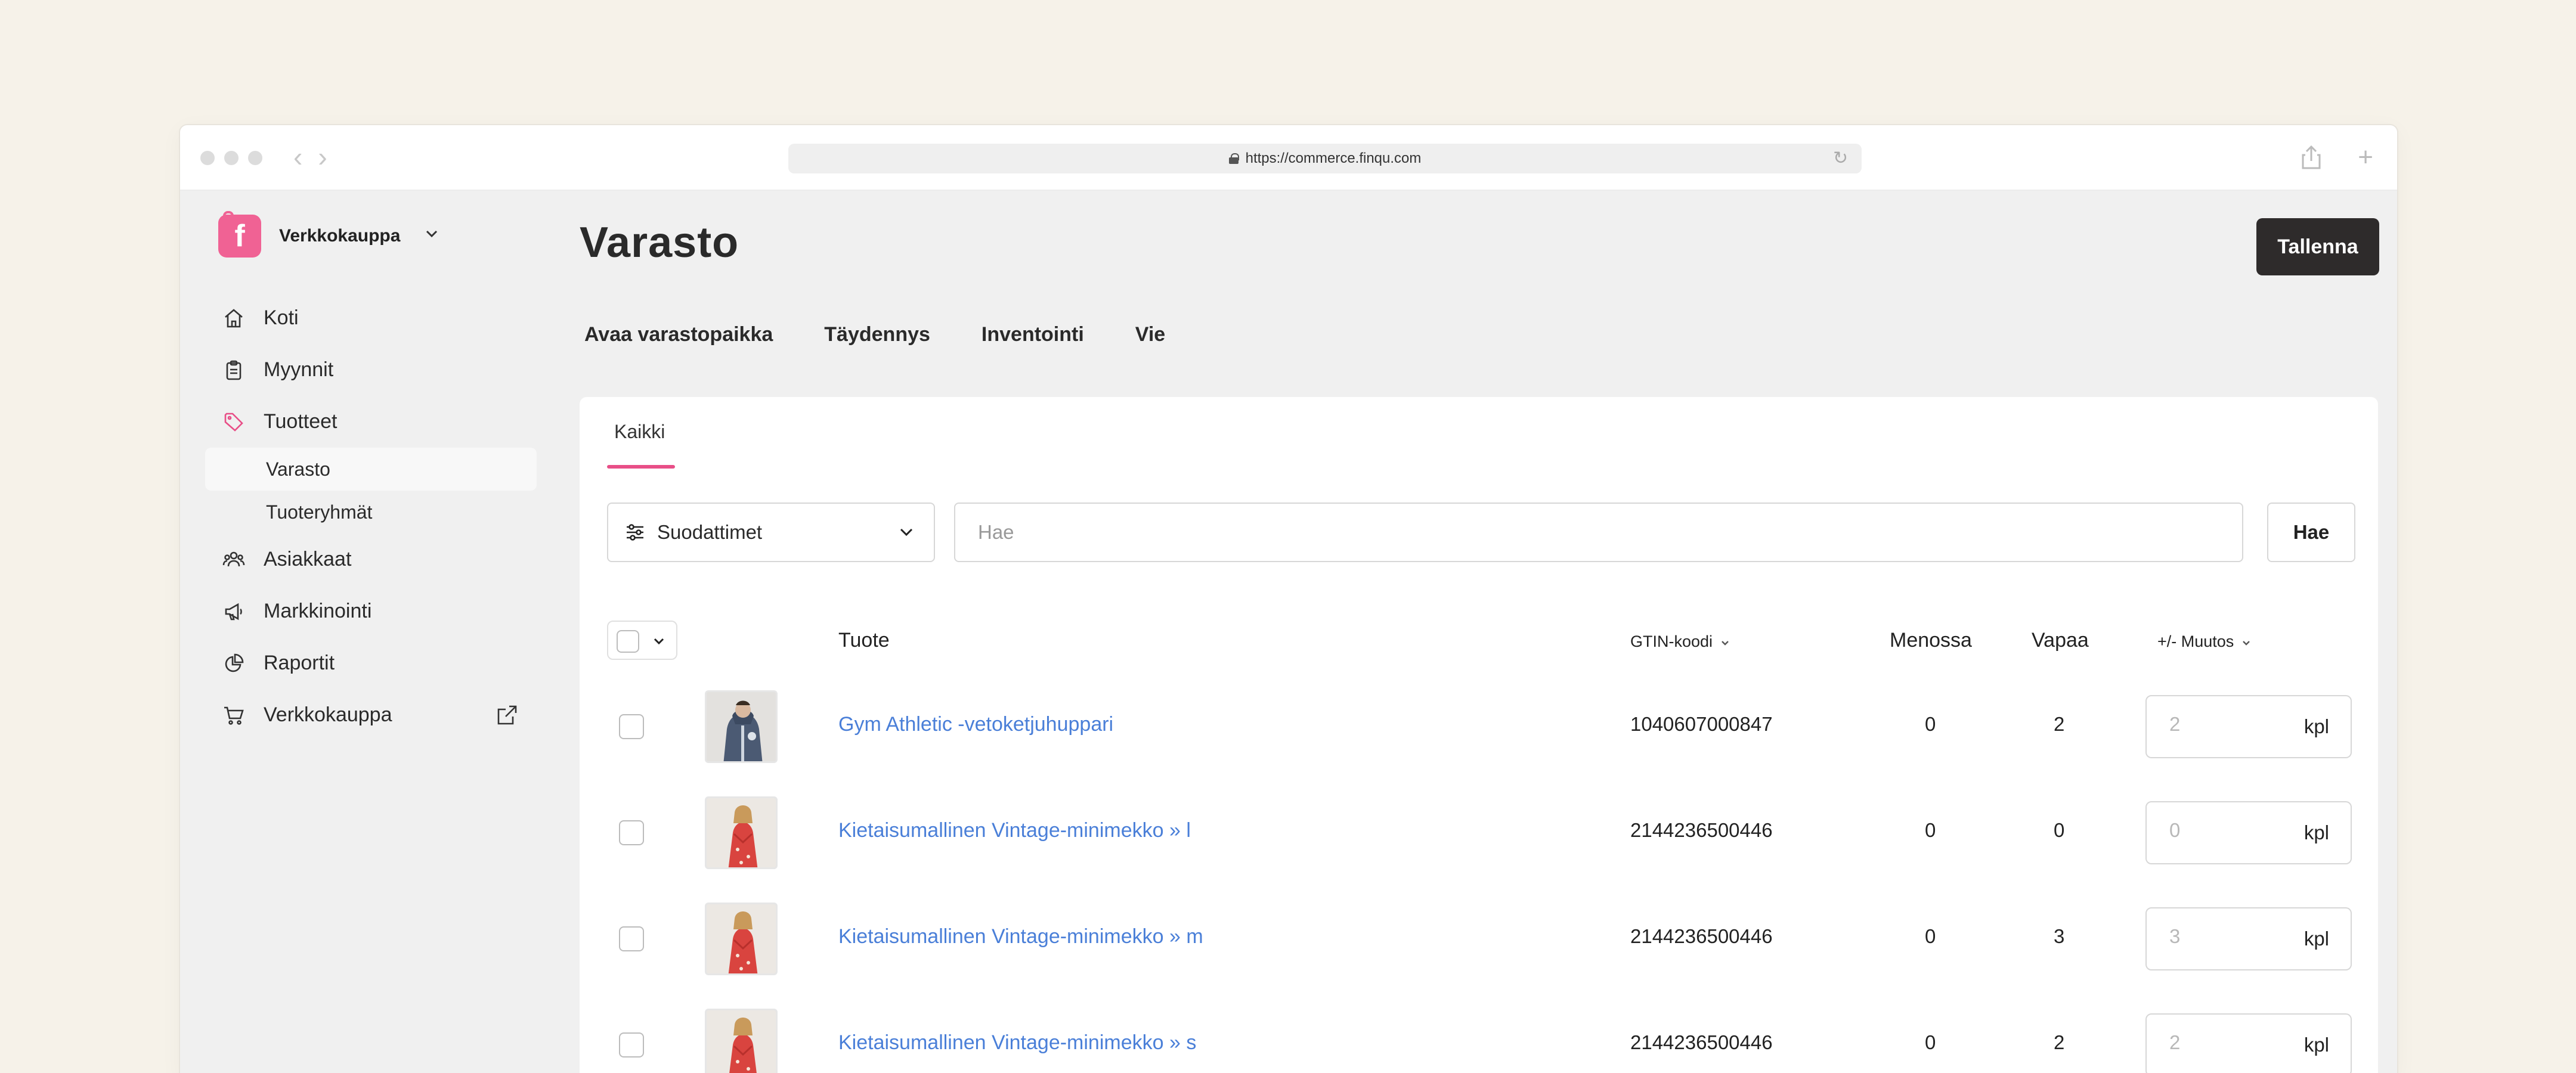  What do you see at coordinates (641, 467) in the screenshot?
I see `active-tab-indicator` at bounding box center [641, 467].